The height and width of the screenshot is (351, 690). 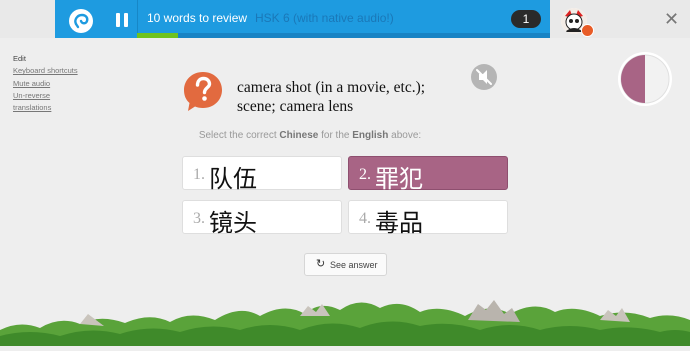 What do you see at coordinates (365, 174) in the screenshot?
I see `choice-number: 2.` at bounding box center [365, 174].